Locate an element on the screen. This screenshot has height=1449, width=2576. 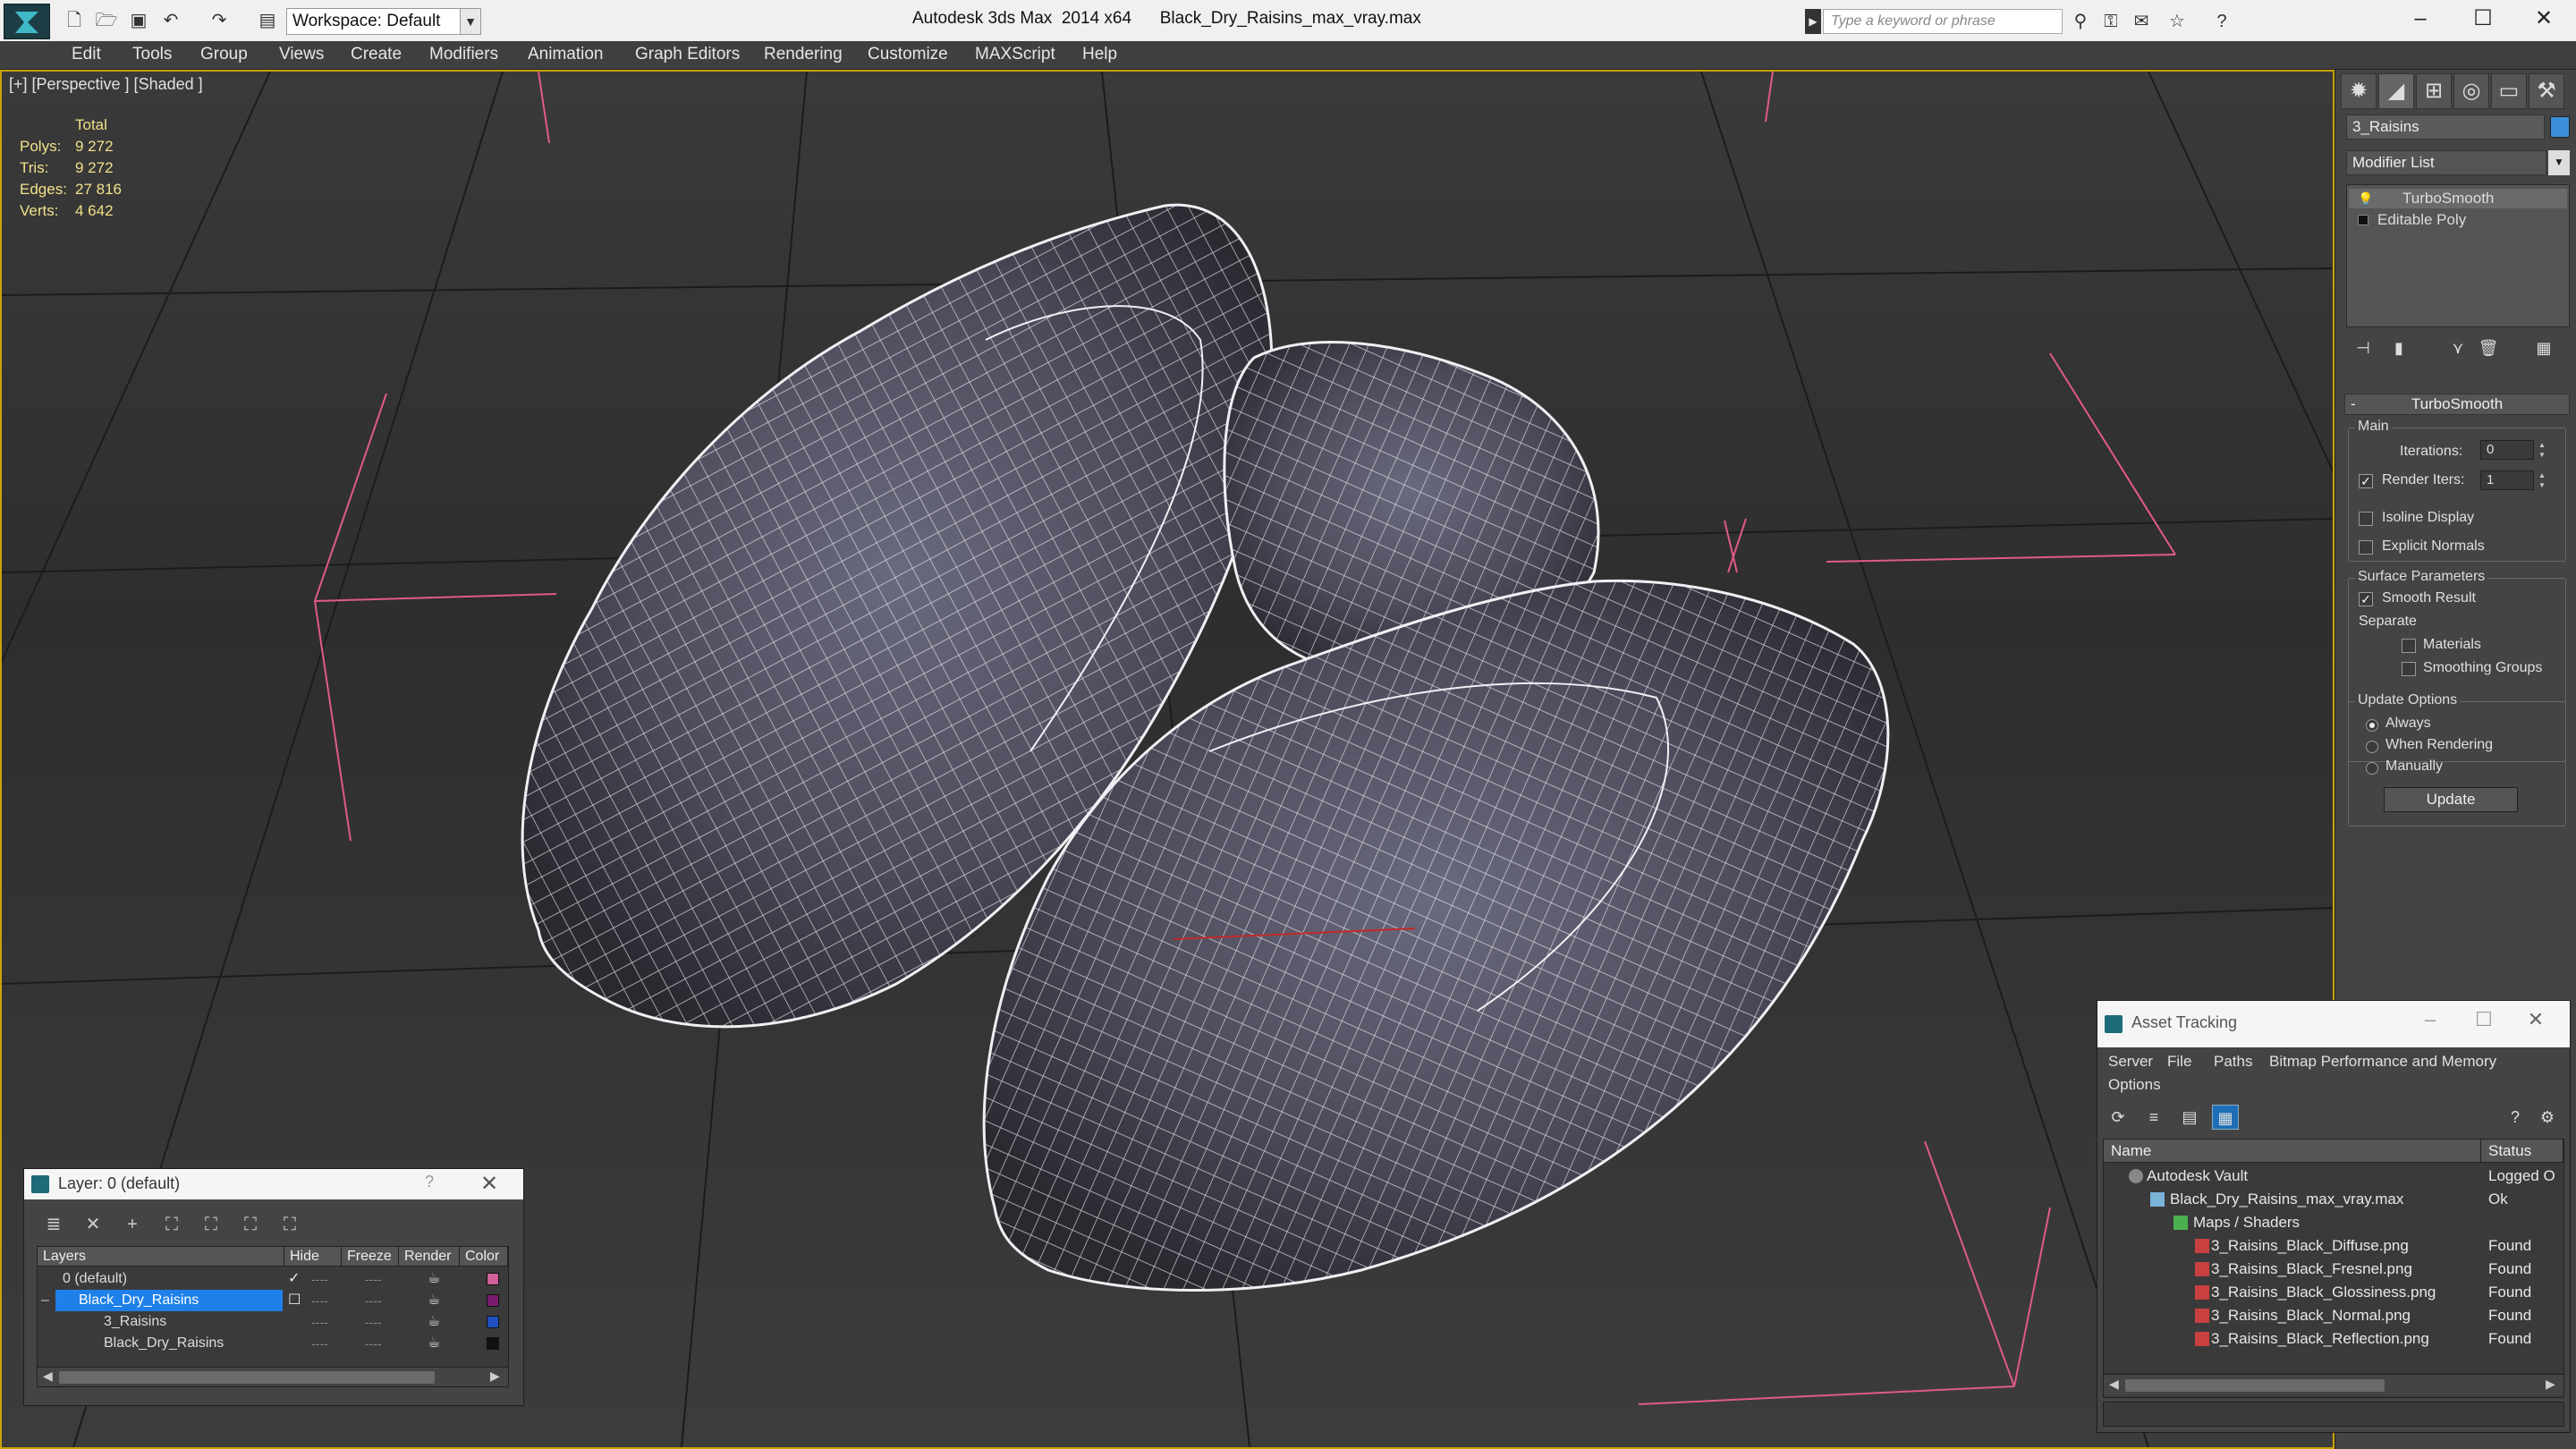
favorites-star-icon: ☆ is located at coordinates (2177, 21).